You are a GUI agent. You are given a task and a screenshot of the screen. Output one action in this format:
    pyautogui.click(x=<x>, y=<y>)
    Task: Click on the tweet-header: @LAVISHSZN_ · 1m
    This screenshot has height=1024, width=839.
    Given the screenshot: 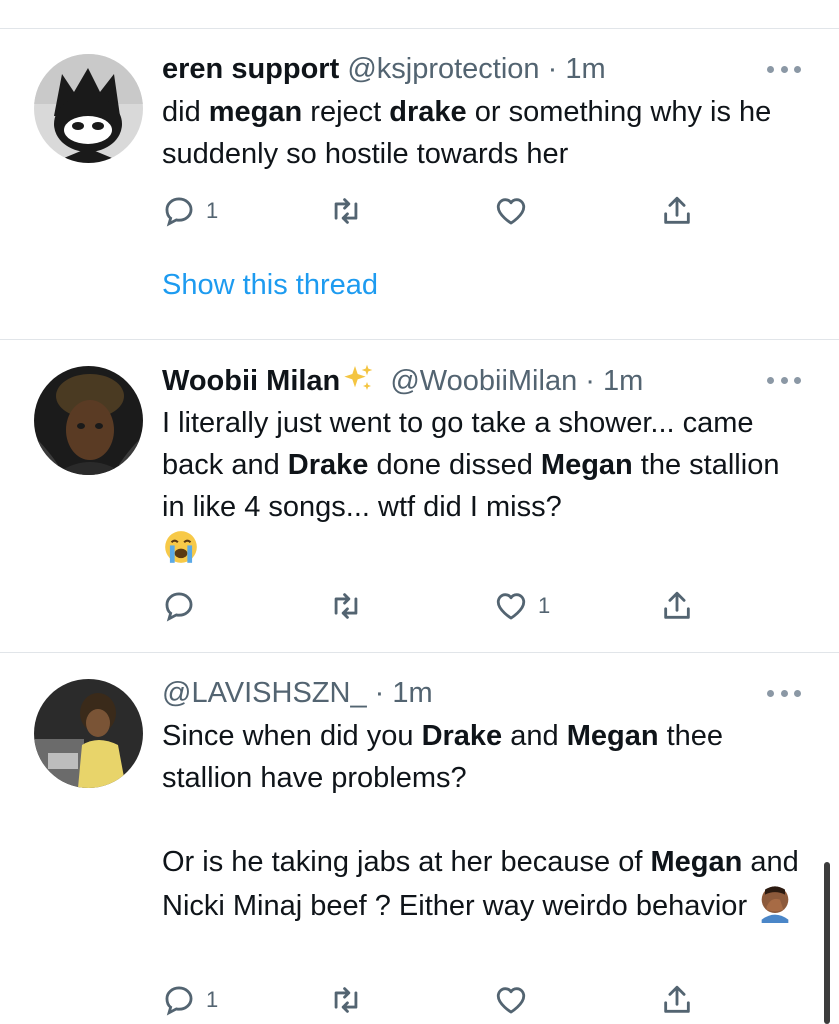 What is the action you would take?
    pyautogui.click(x=482, y=693)
    